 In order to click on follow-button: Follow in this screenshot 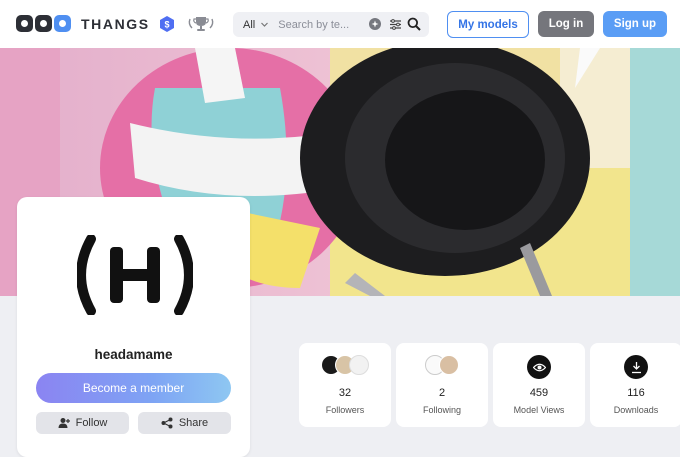, I will do `click(82, 423)`.